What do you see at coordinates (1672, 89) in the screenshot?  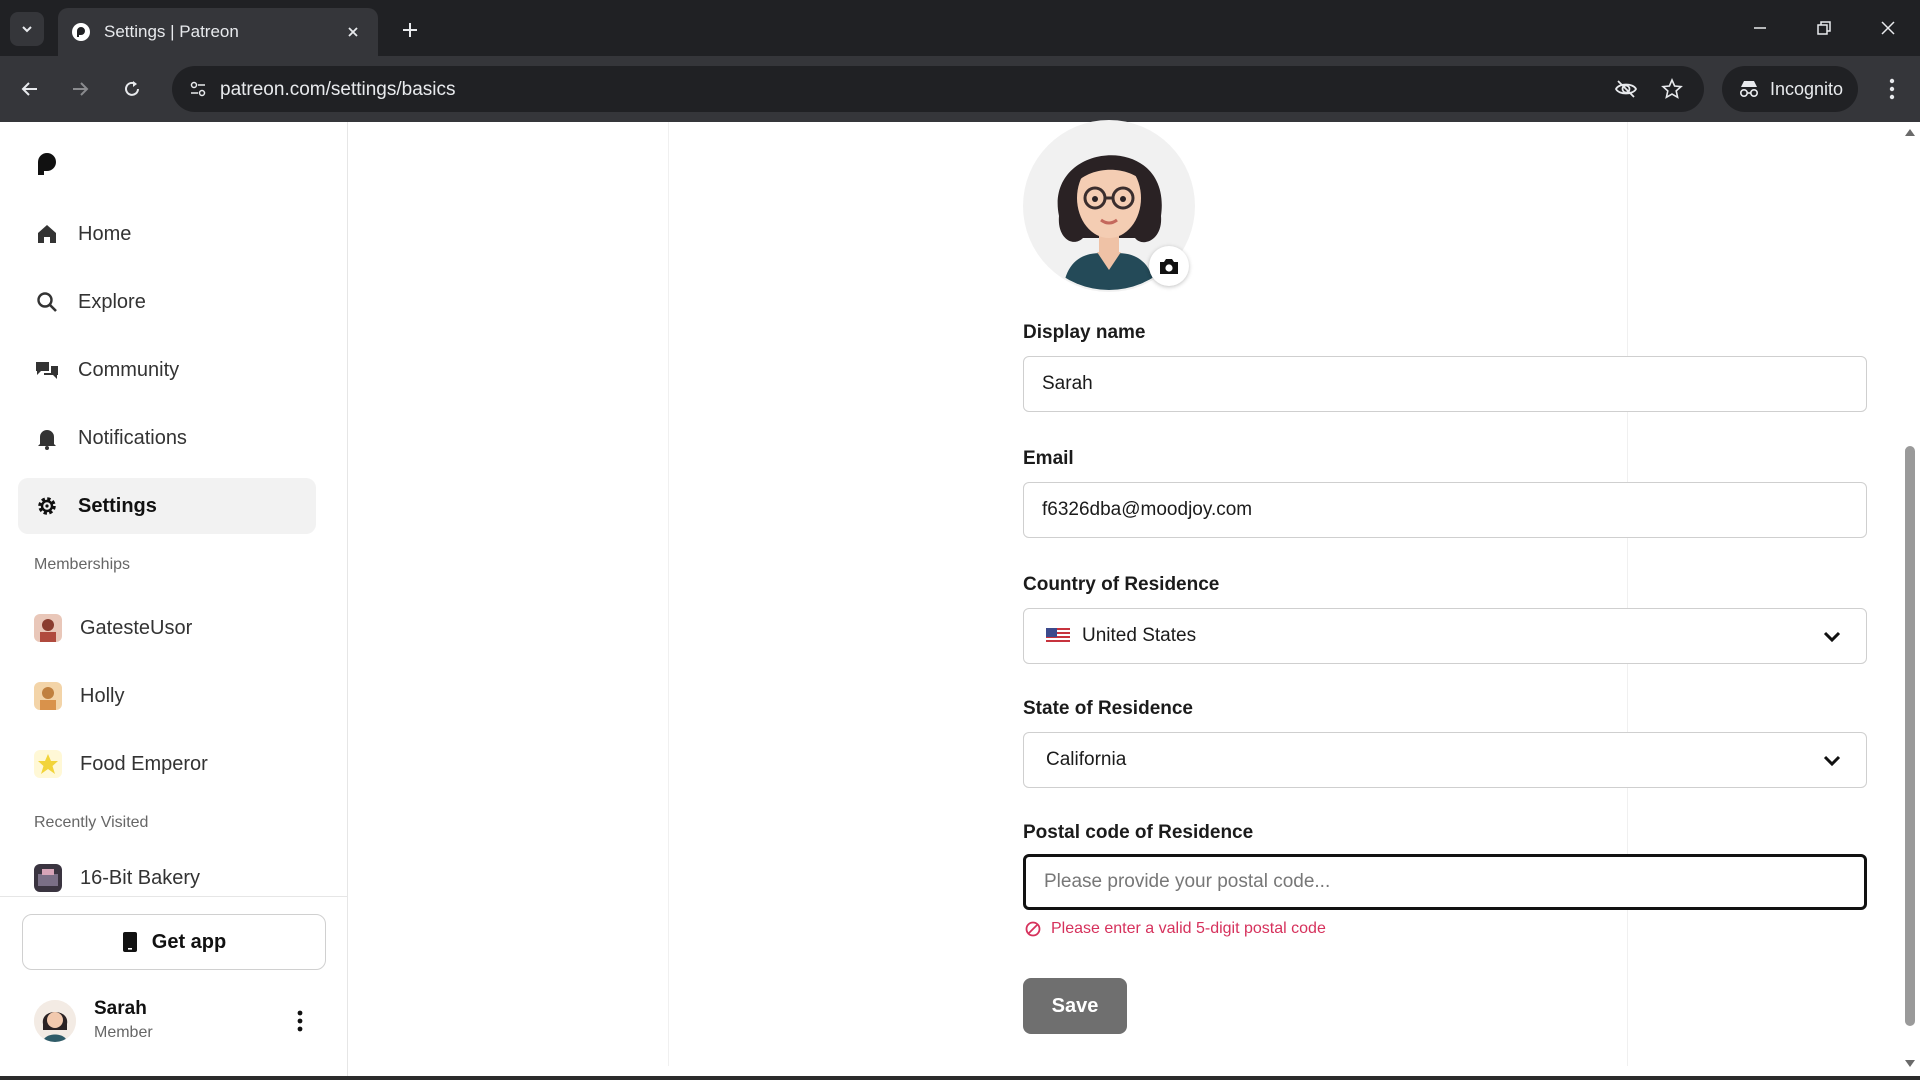 I see `star-icon` at bounding box center [1672, 89].